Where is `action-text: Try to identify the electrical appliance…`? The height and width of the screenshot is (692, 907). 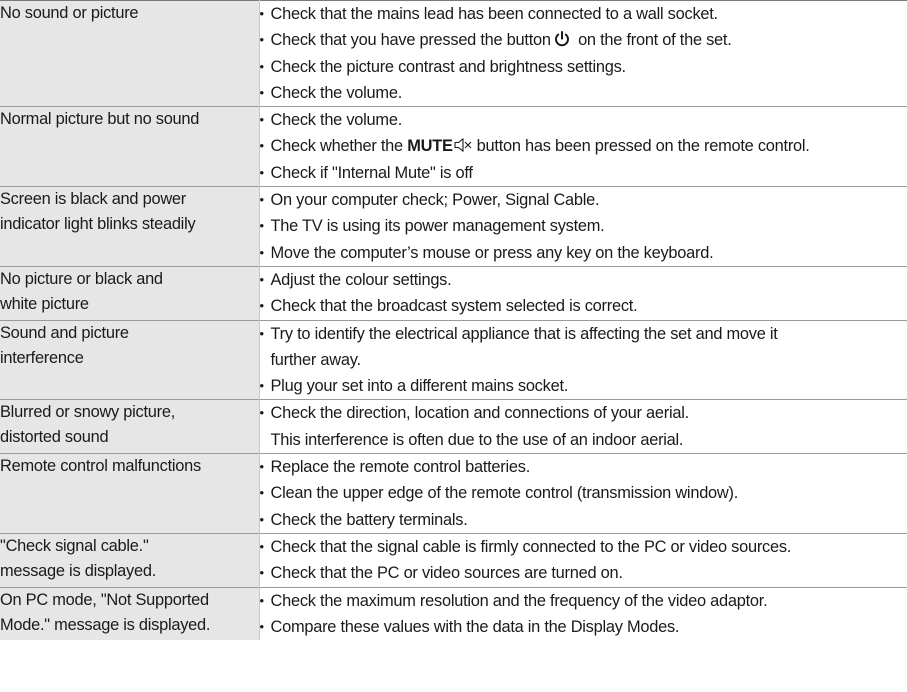
action-text: Try to identify the electrical appliance… is located at coordinates (524, 333).